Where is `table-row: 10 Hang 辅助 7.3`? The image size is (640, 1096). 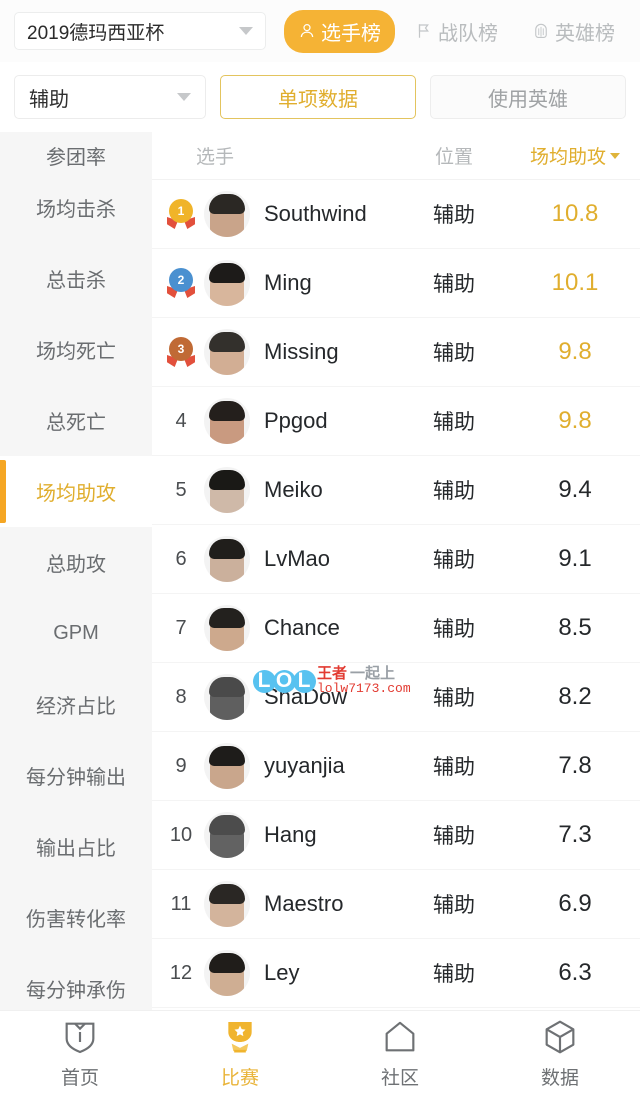 table-row: 10 Hang 辅助 7.3 is located at coordinates (396, 835).